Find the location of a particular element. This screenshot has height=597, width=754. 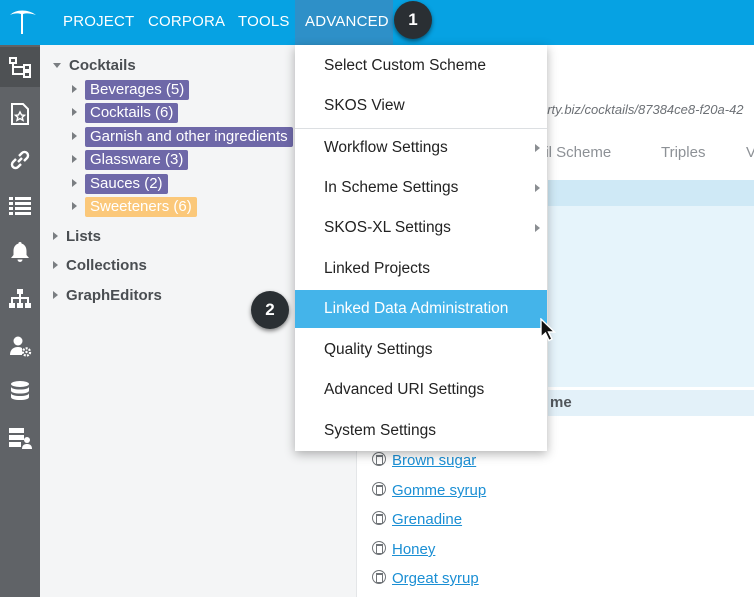

bell-icon is located at coordinates (20, 252).